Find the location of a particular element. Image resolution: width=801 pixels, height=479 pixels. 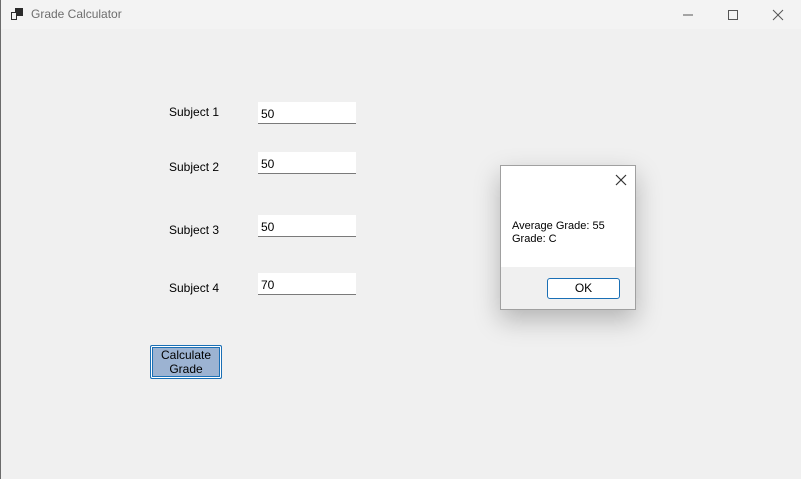

dialog-message: Average Grade: 55 Grade: C is located at coordinates (558, 233).